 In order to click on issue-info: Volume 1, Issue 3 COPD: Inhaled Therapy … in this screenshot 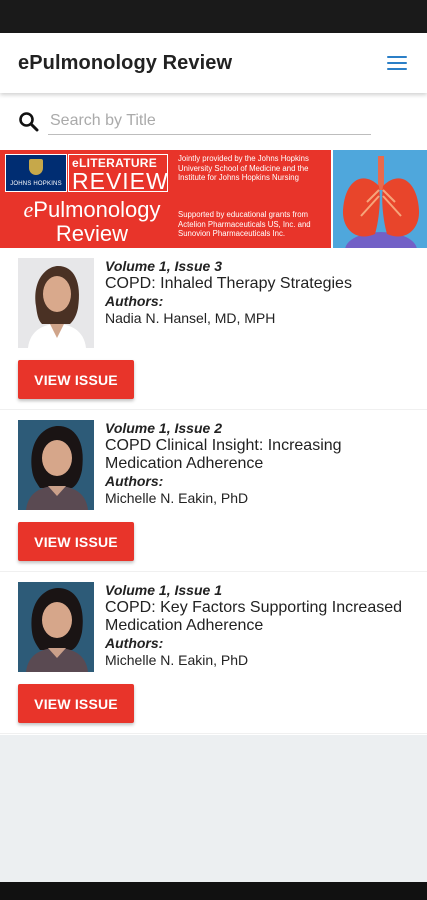, I will do `click(260, 292)`.